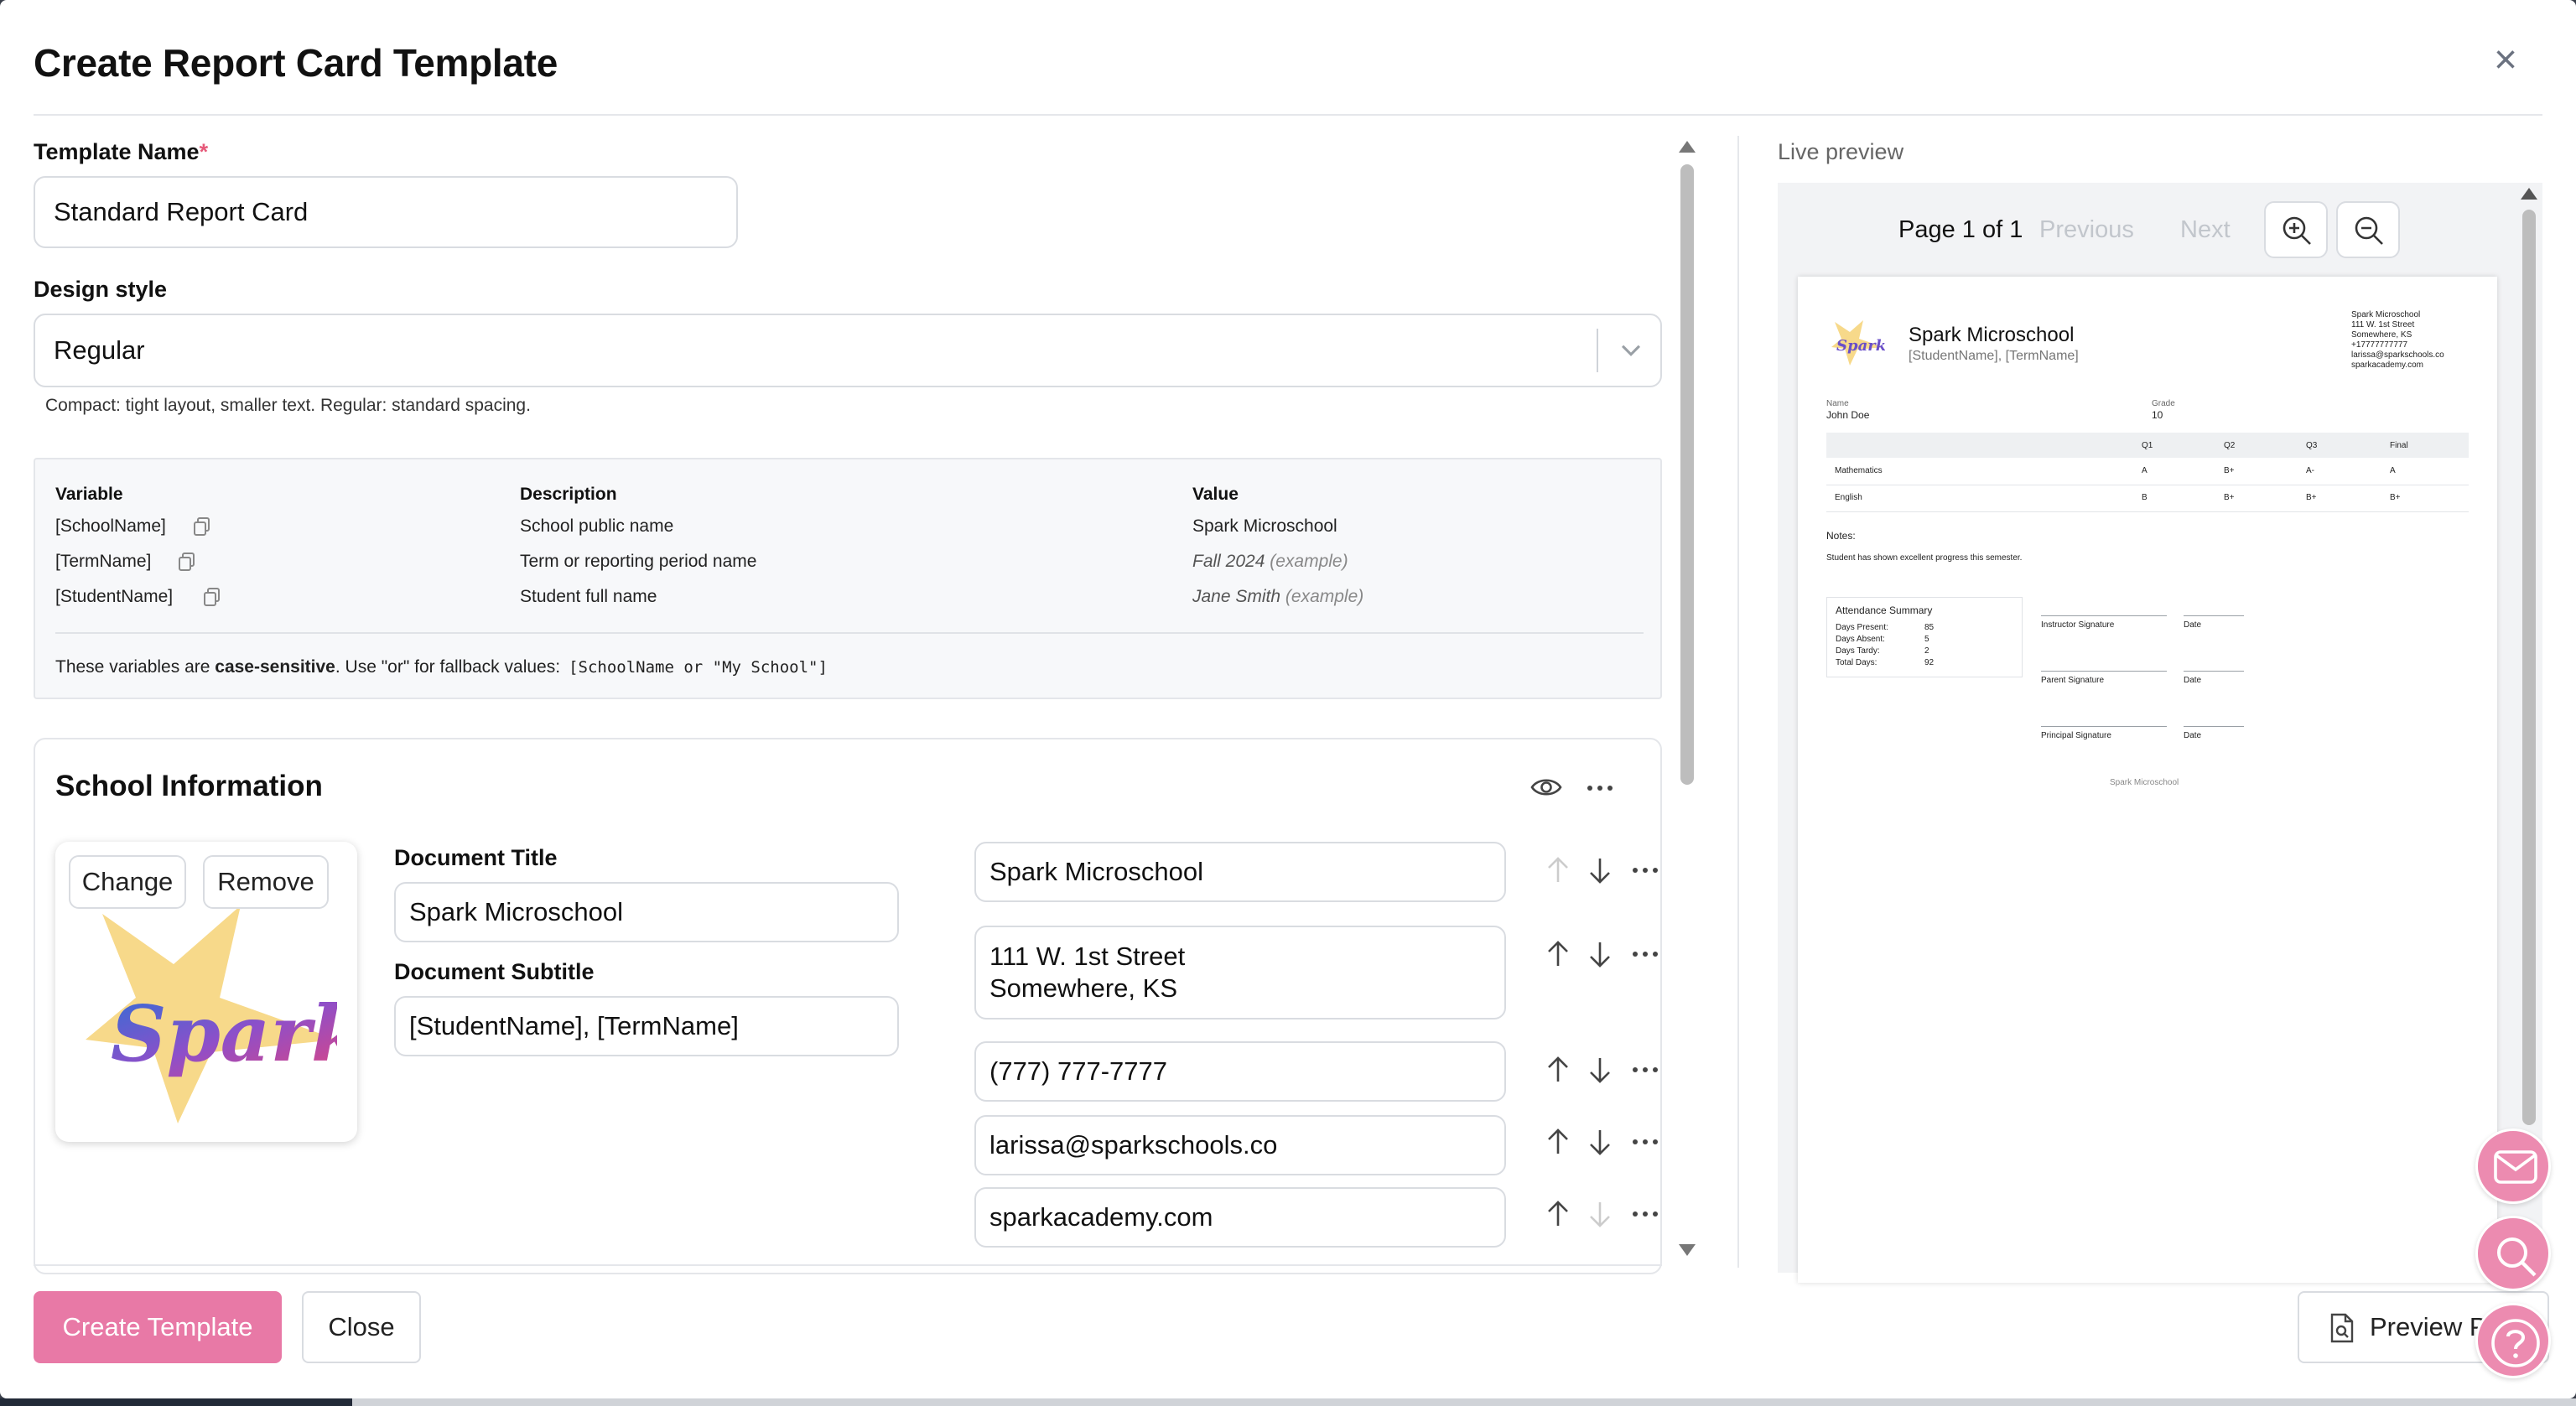  Describe the element at coordinates (1240, 1071) in the screenshot. I see `address-field: (777) 777-7777` at that location.